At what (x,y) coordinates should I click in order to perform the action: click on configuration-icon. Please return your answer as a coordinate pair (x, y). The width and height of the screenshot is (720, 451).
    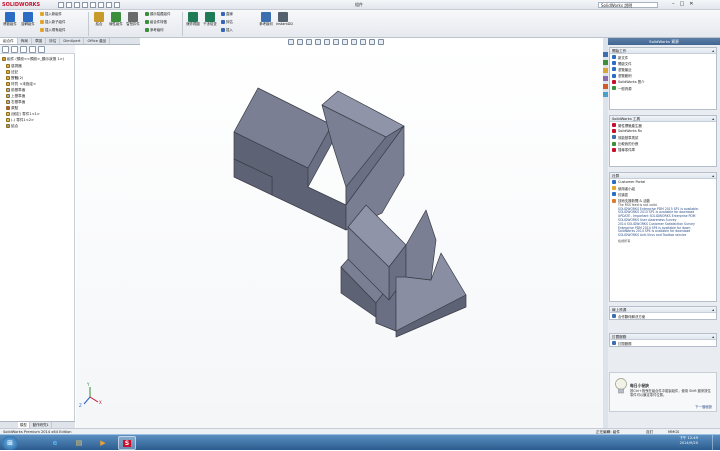
    Looking at the image, I should click on (23, 49).